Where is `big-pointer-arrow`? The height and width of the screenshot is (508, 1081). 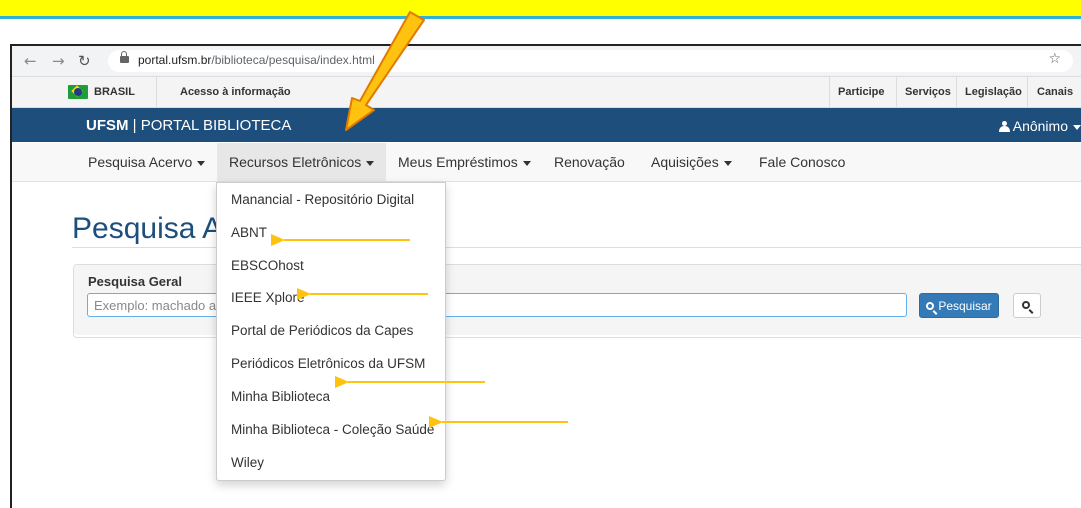 big-pointer-arrow is located at coordinates (385, 71).